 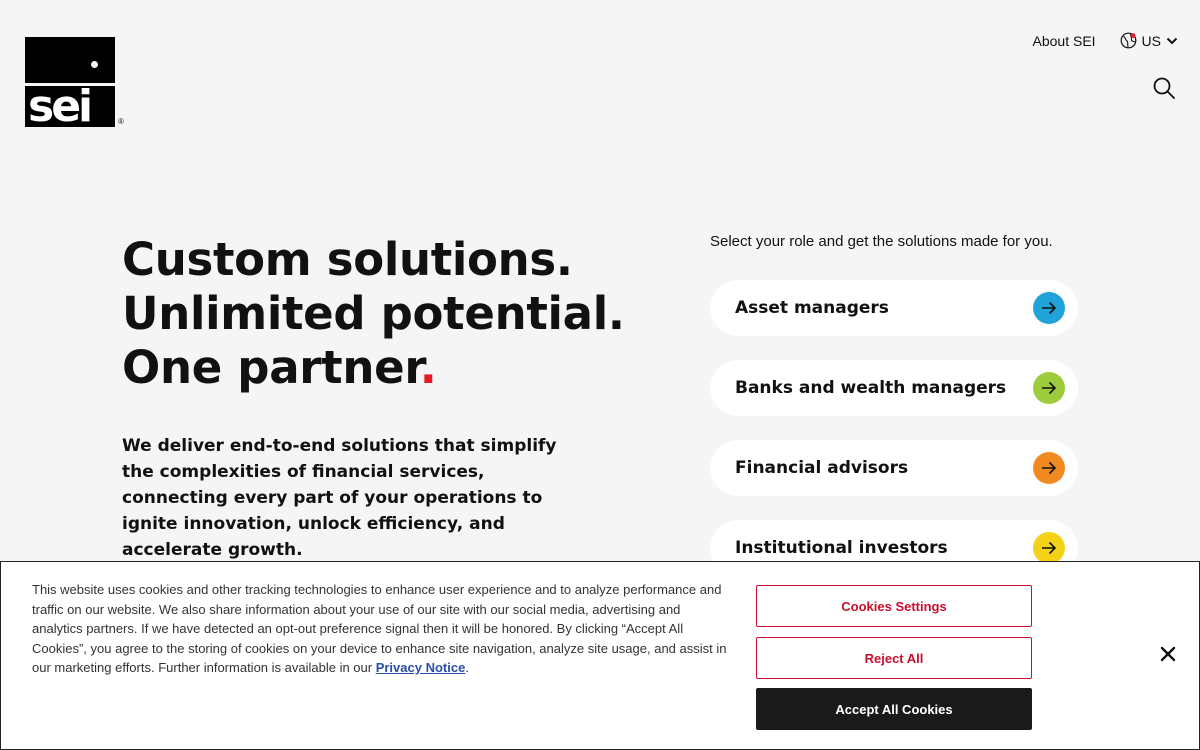 I want to click on reject-all-button: Reject All, so click(x=894, y=658).